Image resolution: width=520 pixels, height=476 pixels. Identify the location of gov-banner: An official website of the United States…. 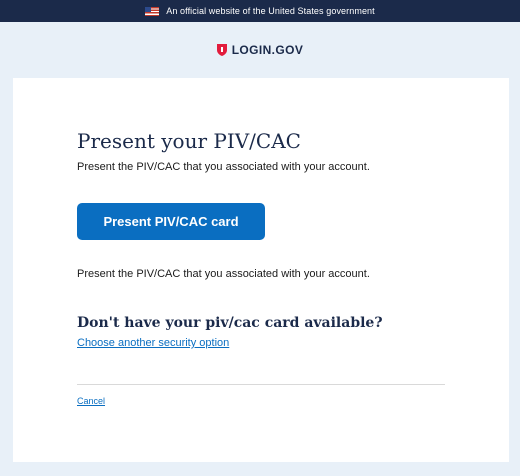
(260, 11).